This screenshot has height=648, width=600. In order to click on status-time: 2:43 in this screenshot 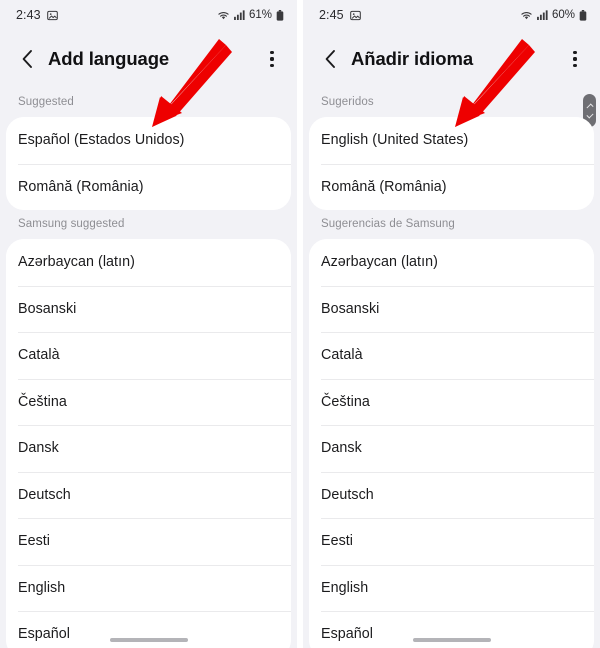, I will do `click(28, 15)`.